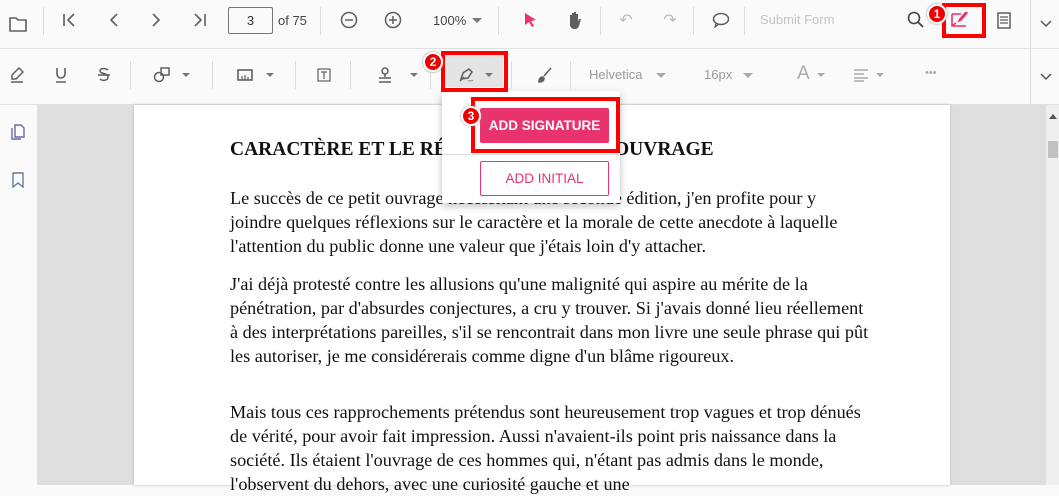 This screenshot has height=496, width=1059. What do you see at coordinates (349, 20) in the screenshot?
I see `zoom-out-icon` at bounding box center [349, 20].